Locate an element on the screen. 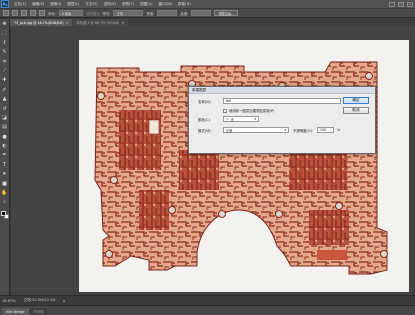 The image size is (415, 315). menu-type: 文字(Y) is located at coordinates (91, 4).